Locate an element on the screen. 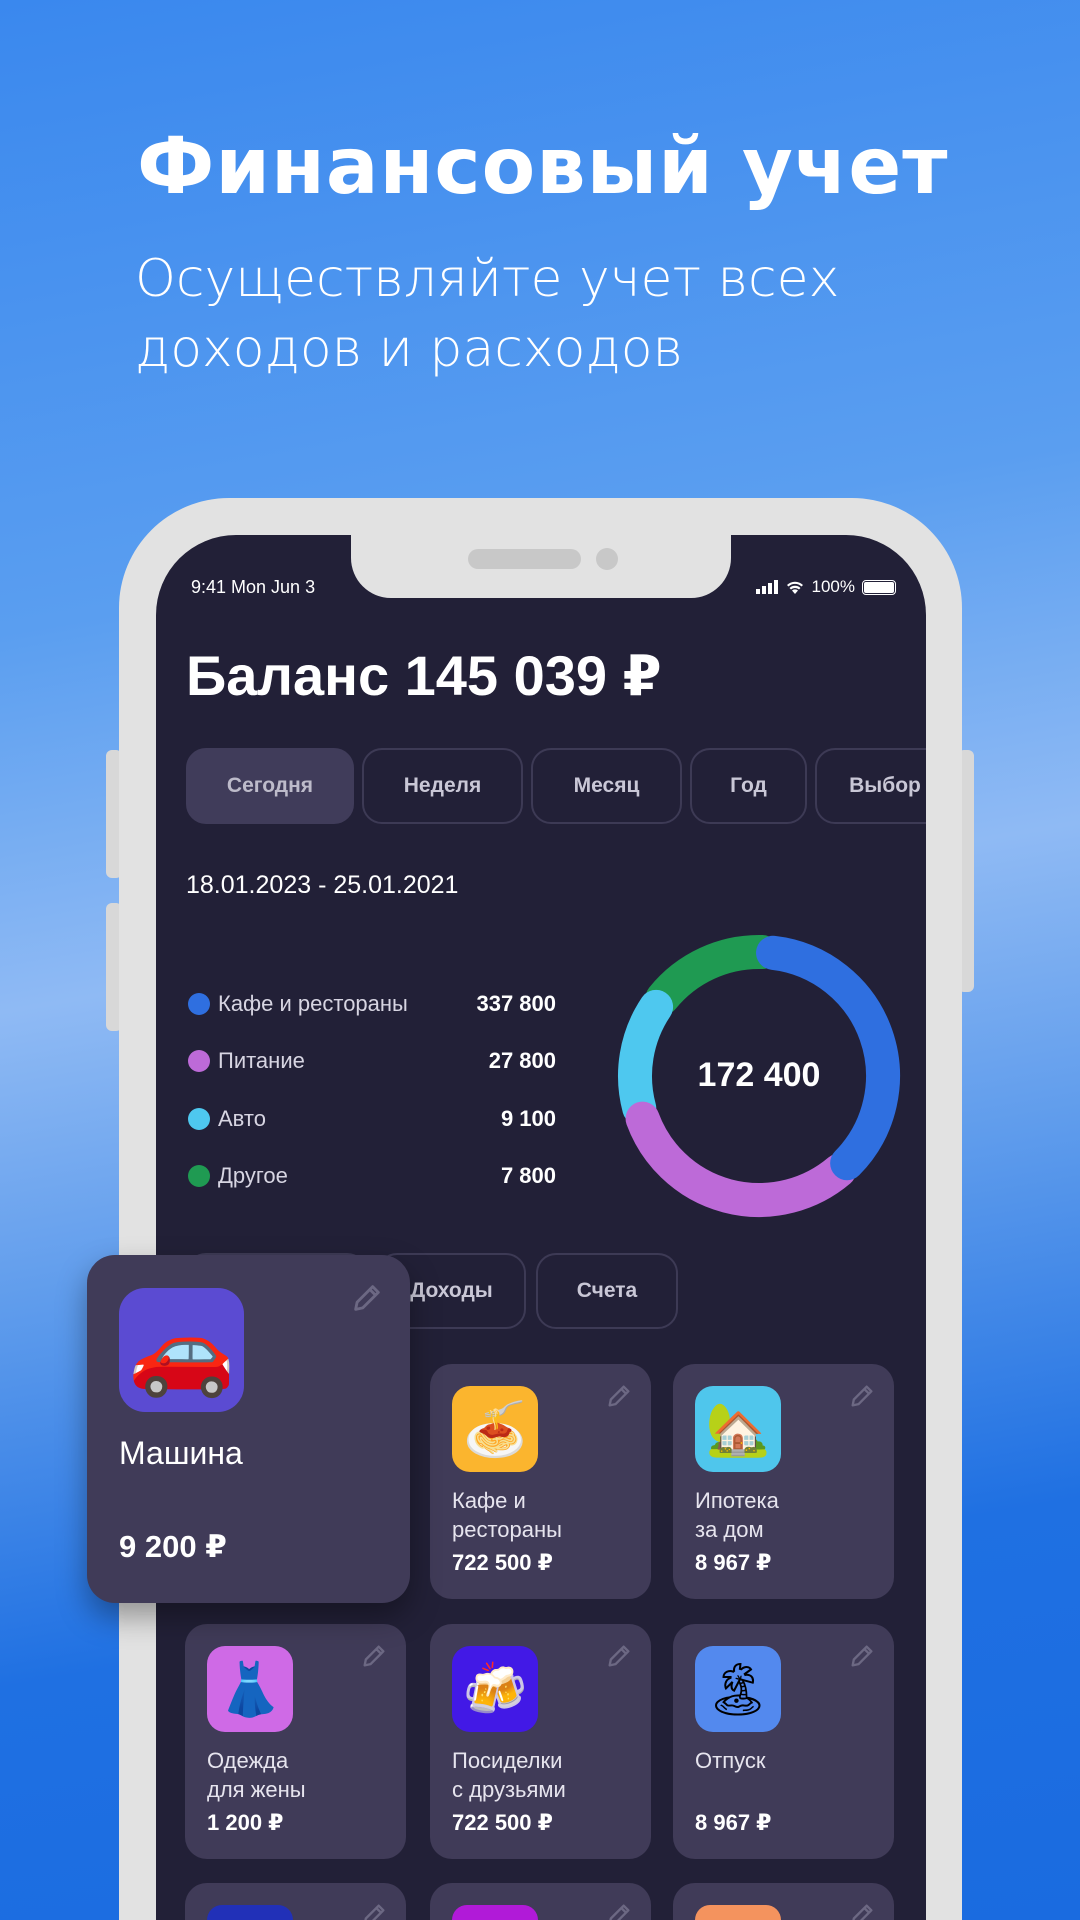 This screenshot has height=1920, width=1080. category-card: 🏝 Отпуск 8 967 ₽ is located at coordinates (783, 1741).